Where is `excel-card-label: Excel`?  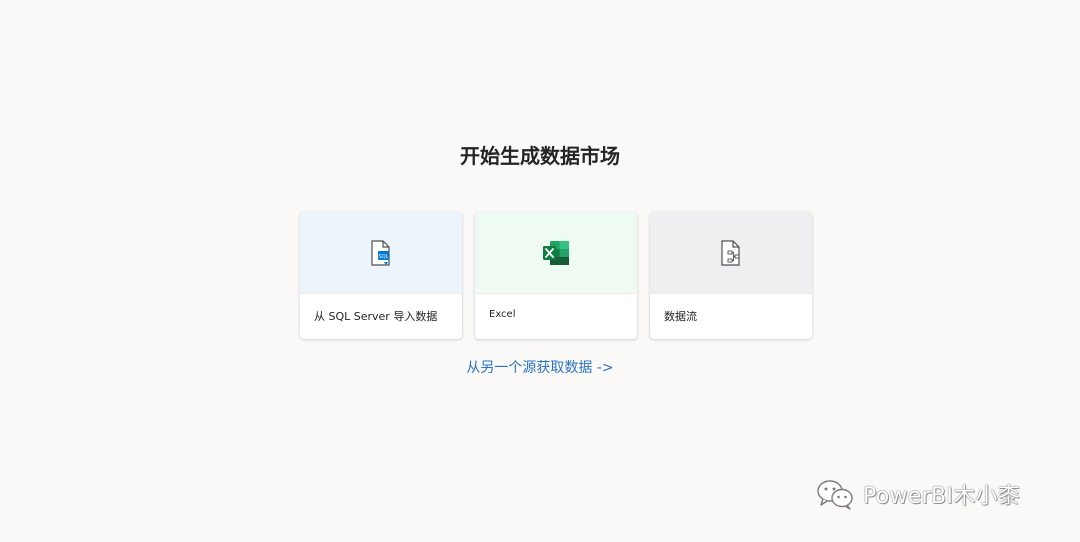 excel-card-label: Excel is located at coordinates (502, 314).